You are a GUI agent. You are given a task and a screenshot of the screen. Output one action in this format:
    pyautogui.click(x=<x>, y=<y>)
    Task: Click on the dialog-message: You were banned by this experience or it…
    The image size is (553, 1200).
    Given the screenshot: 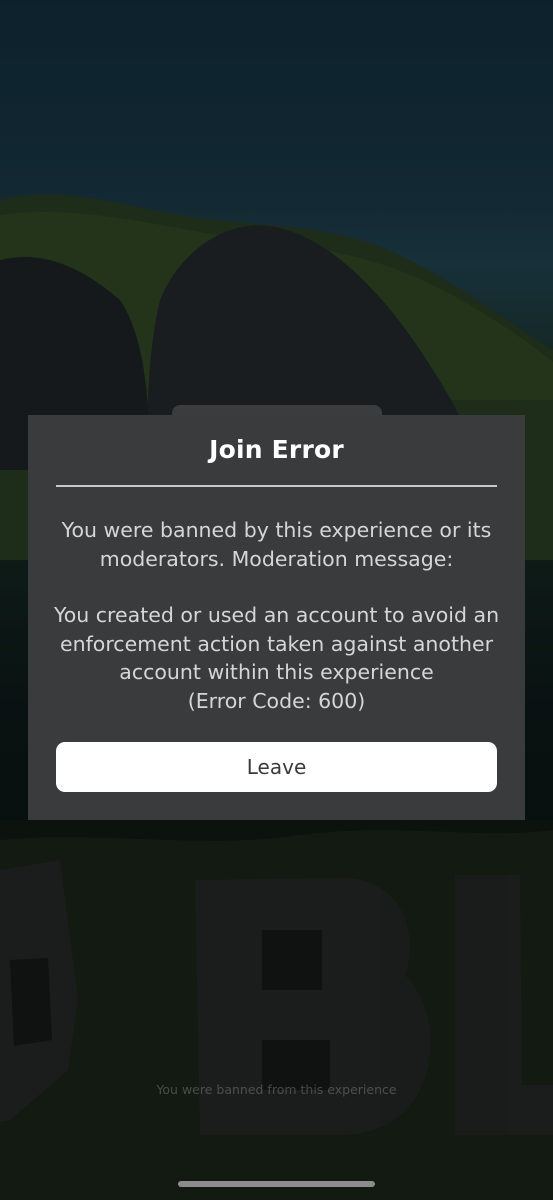 What is the action you would take?
    pyautogui.click(x=276, y=615)
    